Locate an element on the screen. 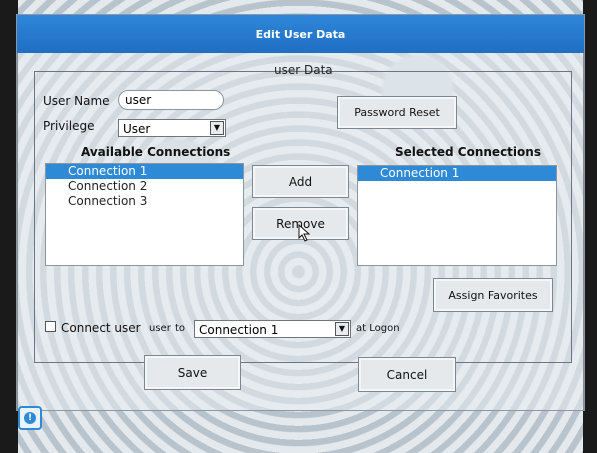 The image size is (597, 453). user-name-input is located at coordinates (171, 100).